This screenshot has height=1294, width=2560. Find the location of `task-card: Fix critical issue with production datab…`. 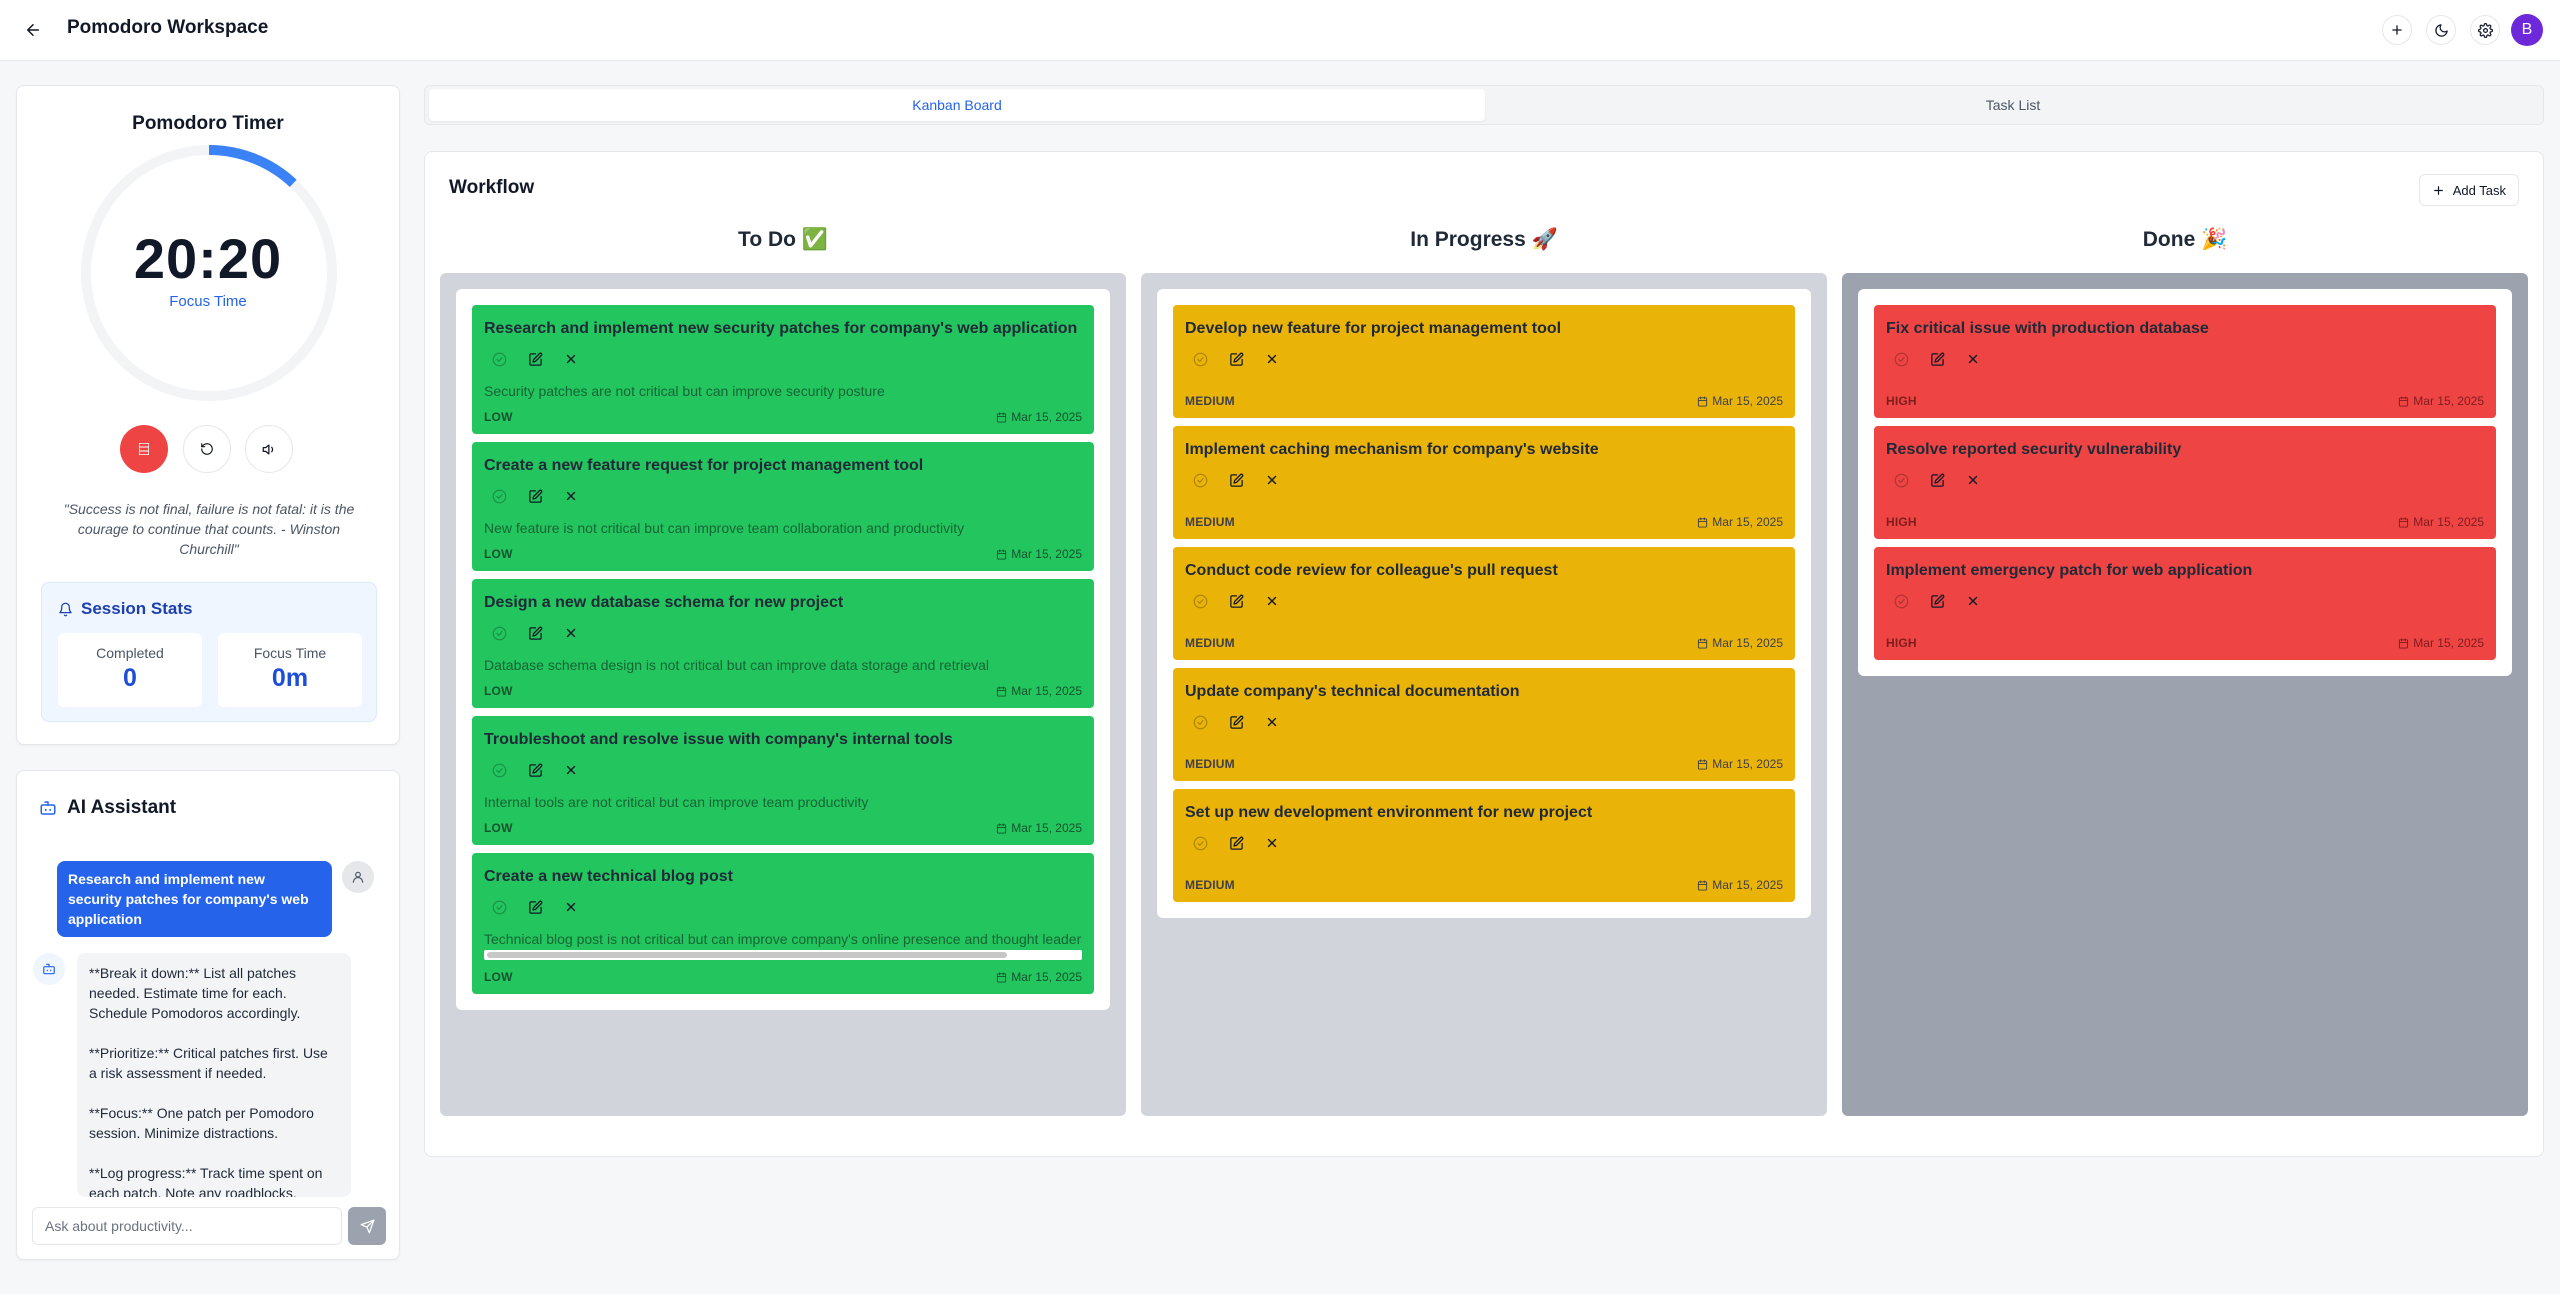

task-card: Fix critical issue with production datab… is located at coordinates (2185, 361).